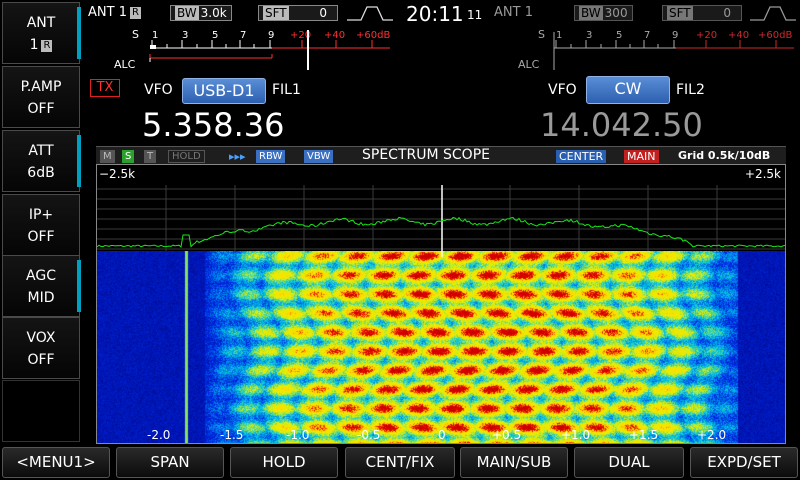  Describe the element at coordinates (107, 156) in the screenshot. I see `scope-tag-m: M` at that location.